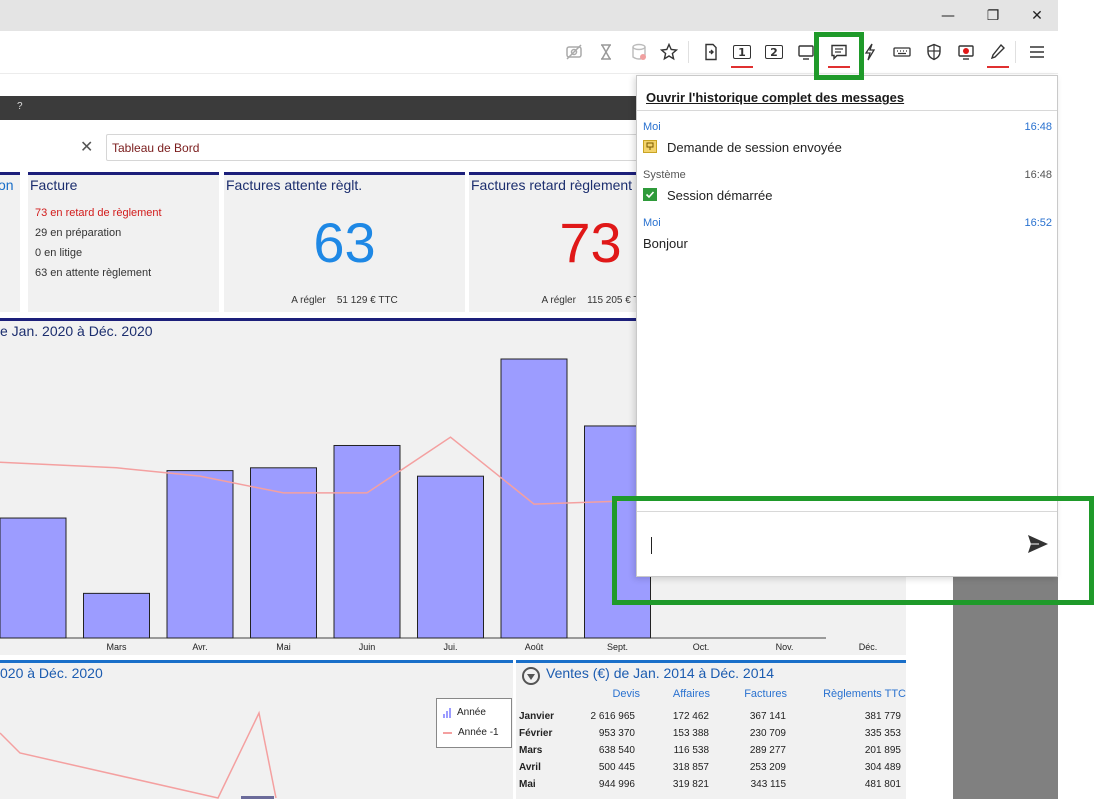 The image size is (1094, 799). What do you see at coordinates (534, 647) in the screenshot?
I see `x-tick-label: Août` at bounding box center [534, 647].